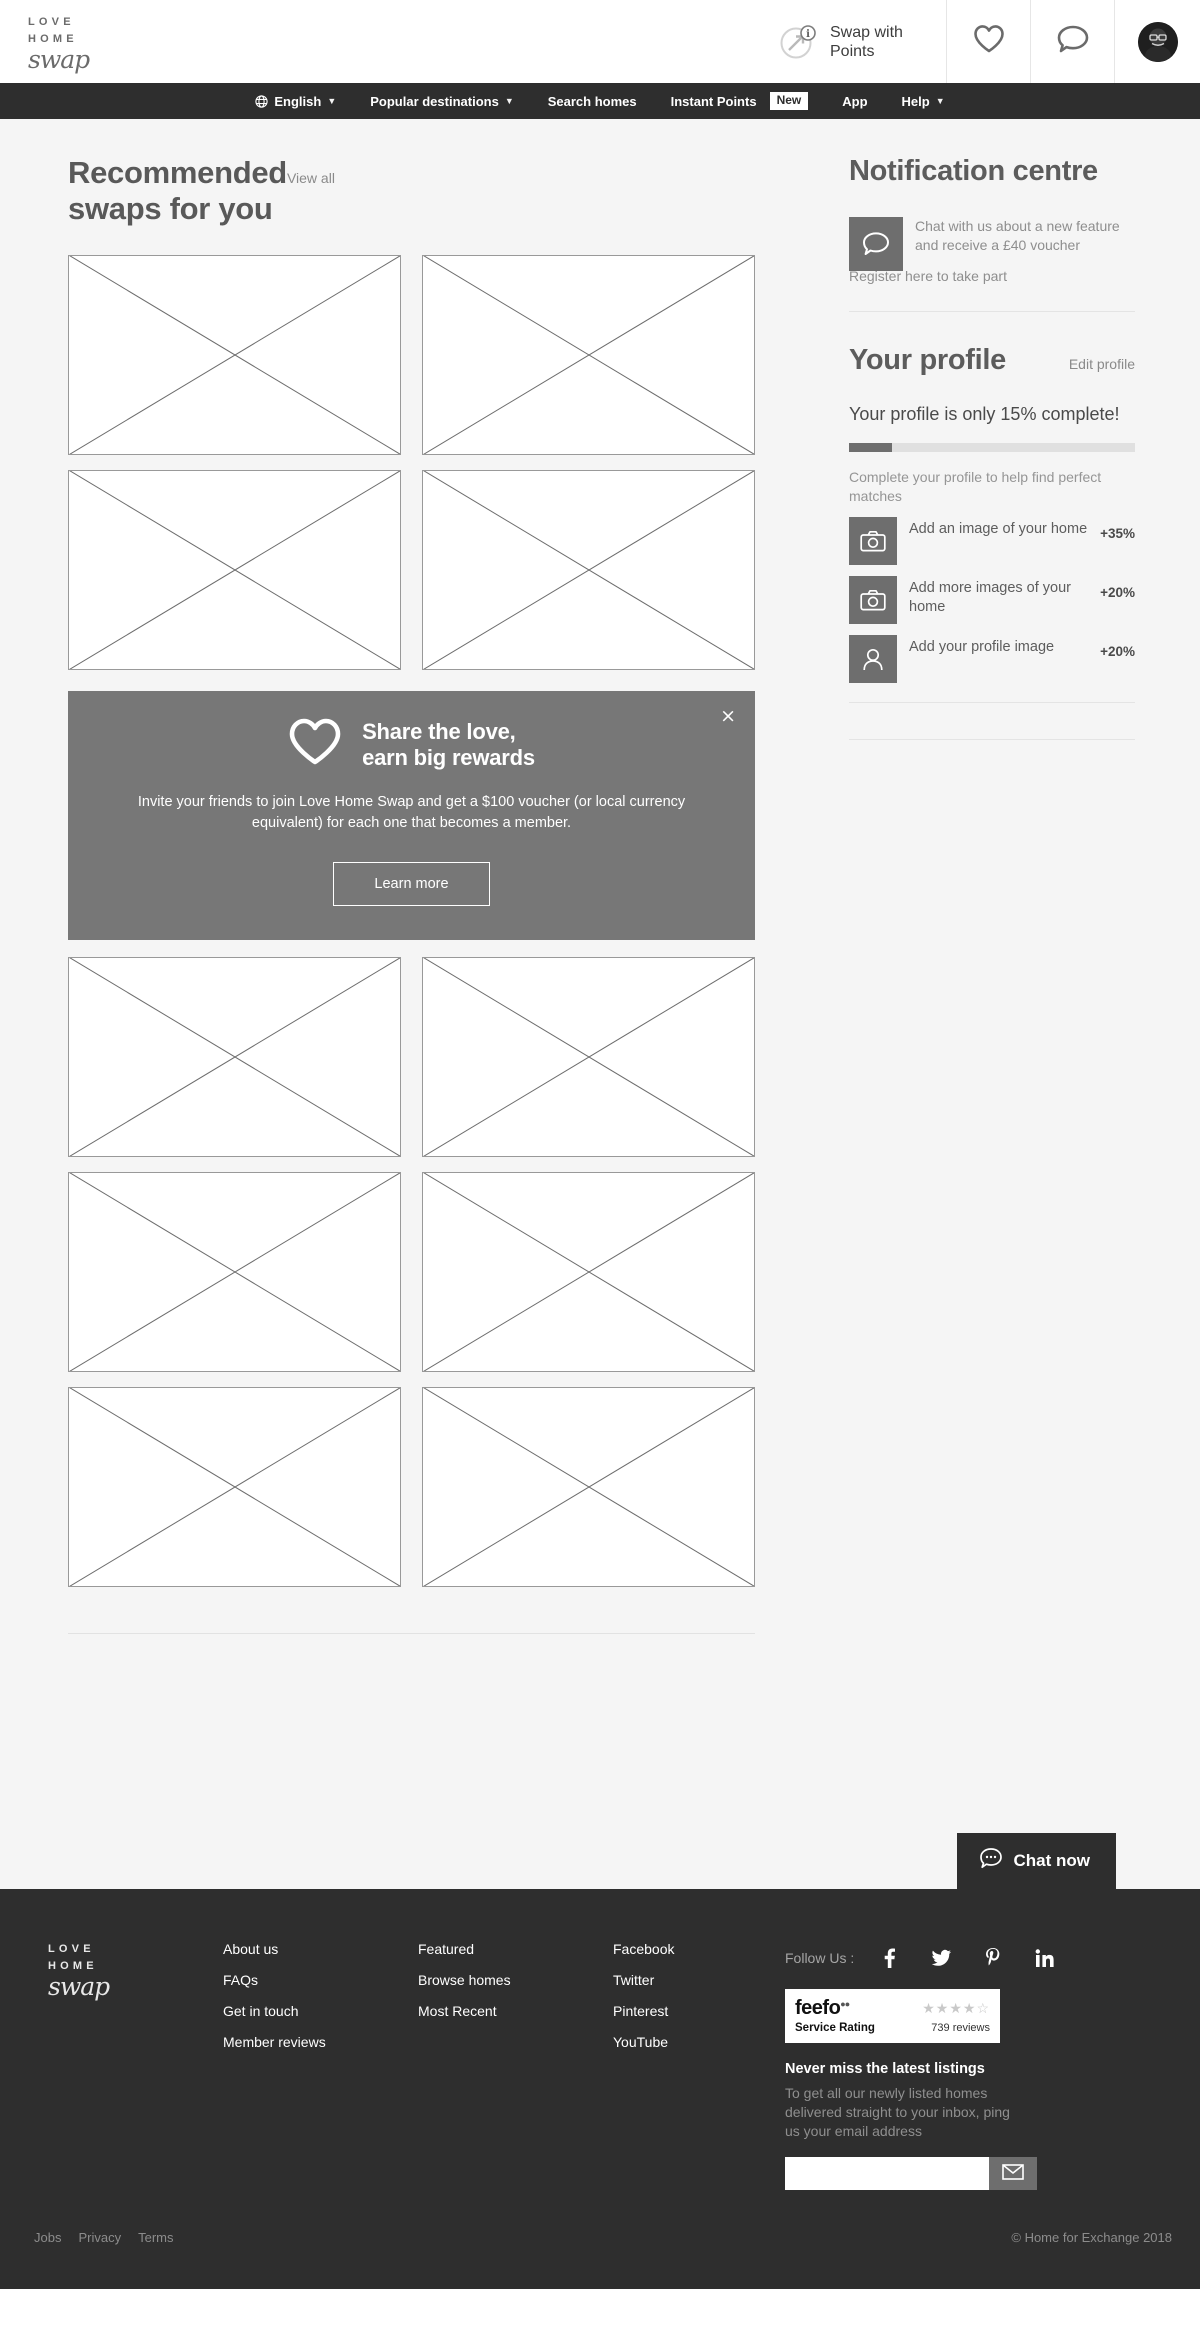  What do you see at coordinates (515, 2011) in the screenshot?
I see `footer-link-most-recent: Most Recent` at bounding box center [515, 2011].